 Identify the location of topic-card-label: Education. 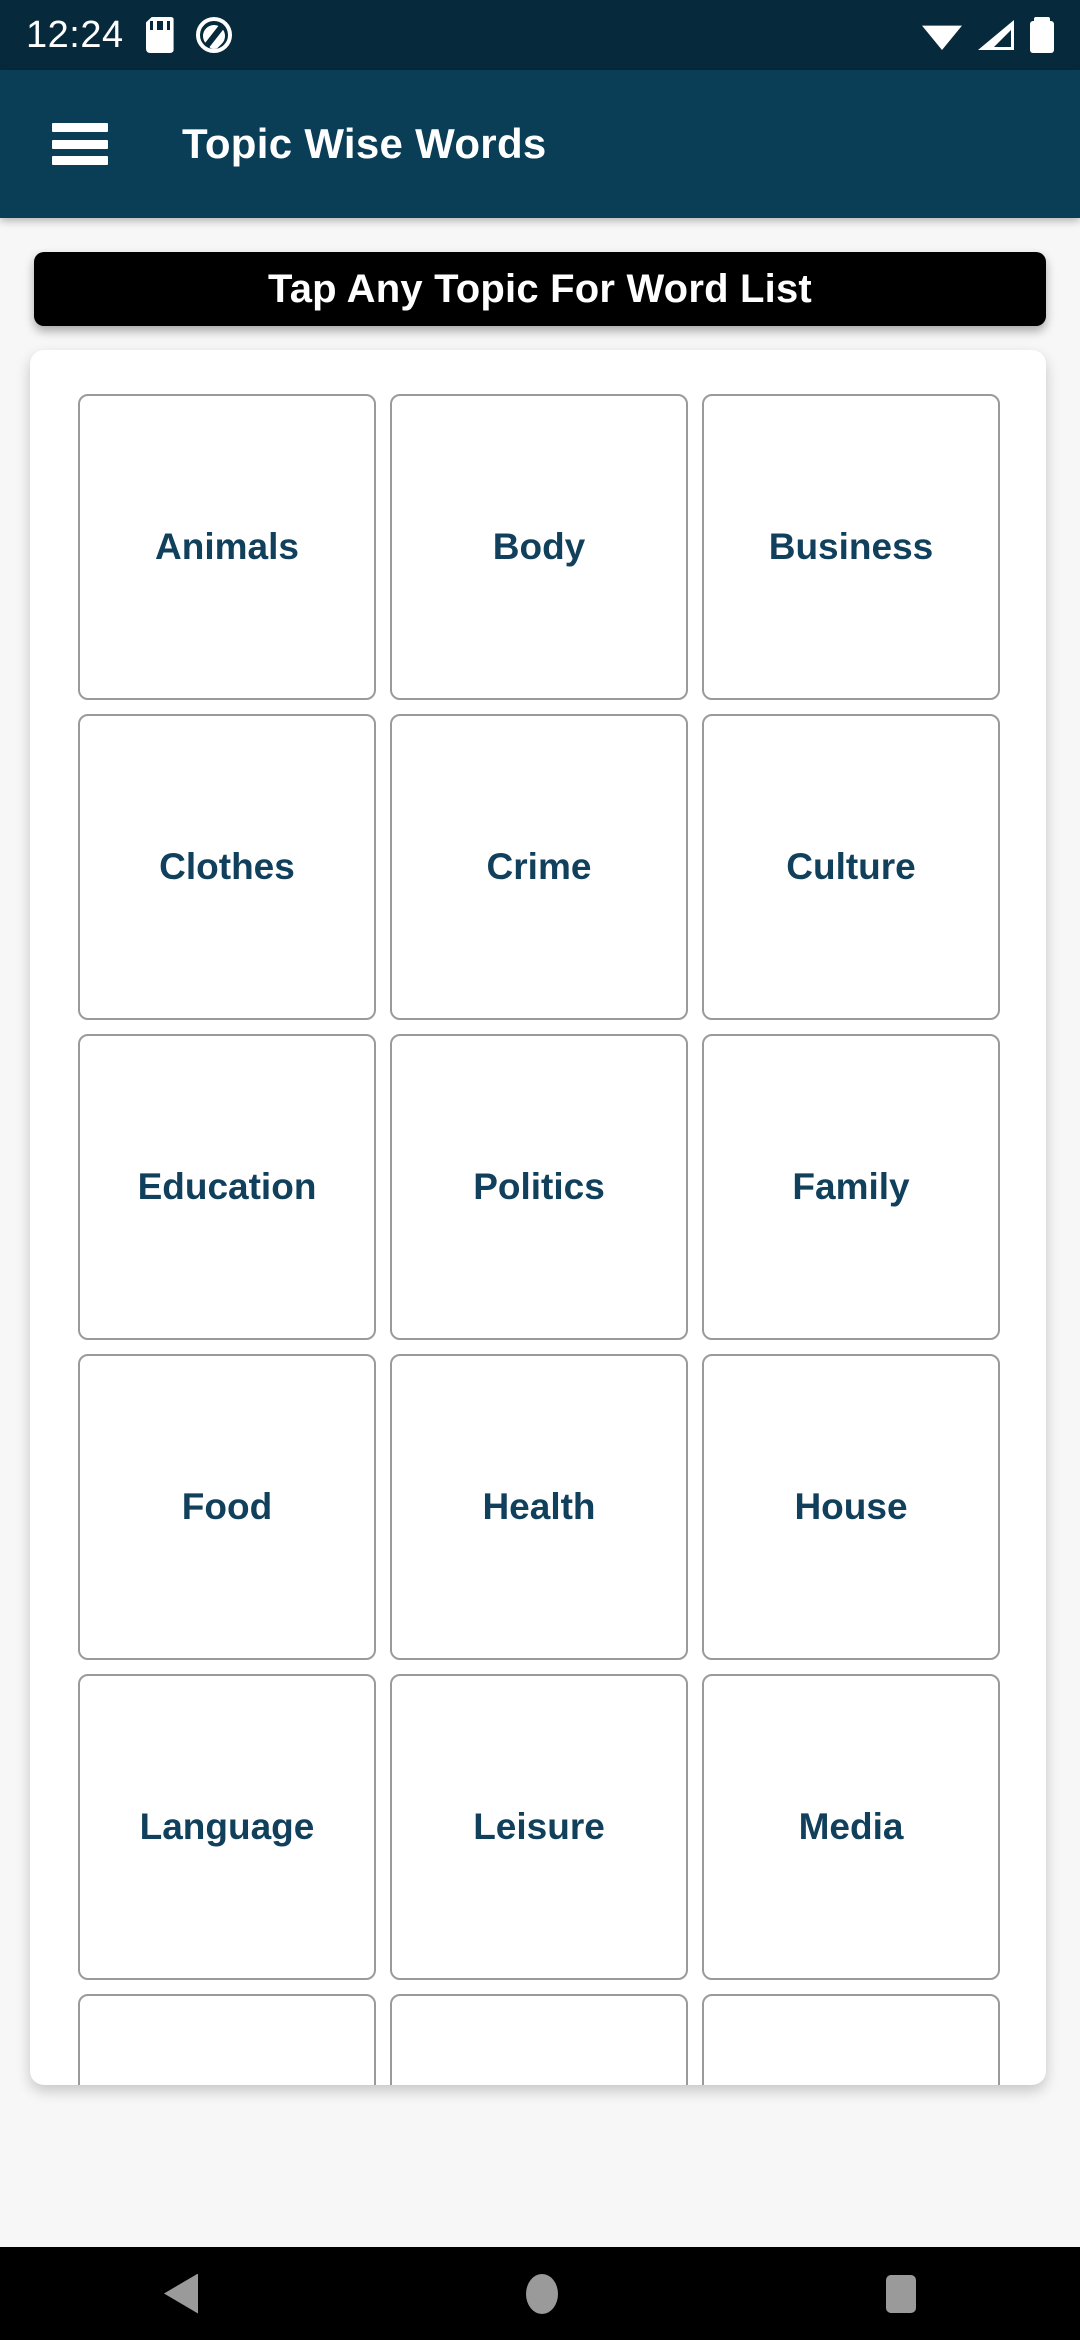
(227, 1186).